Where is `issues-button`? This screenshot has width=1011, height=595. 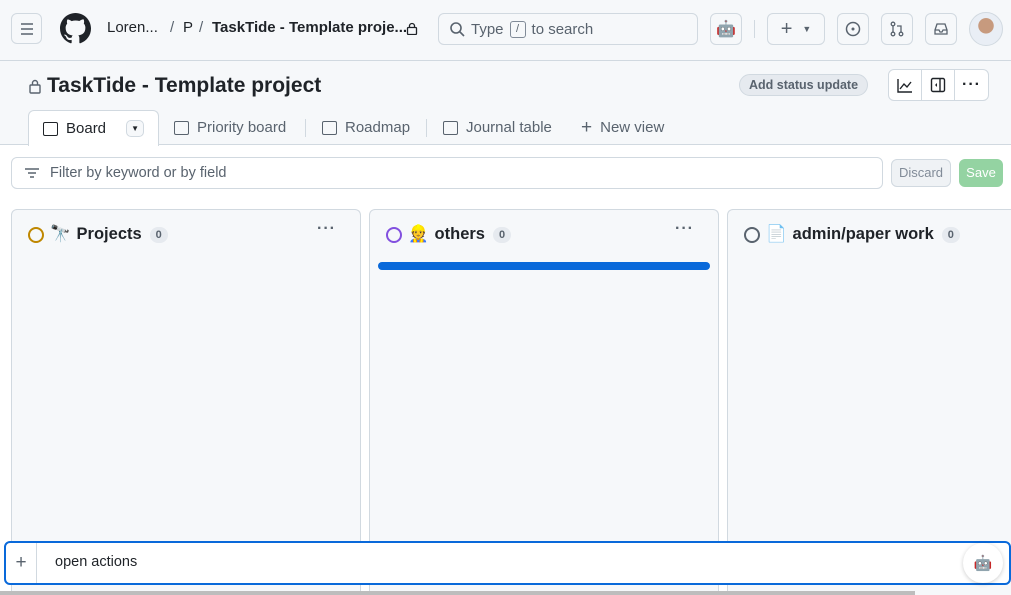
issues-button is located at coordinates (853, 29).